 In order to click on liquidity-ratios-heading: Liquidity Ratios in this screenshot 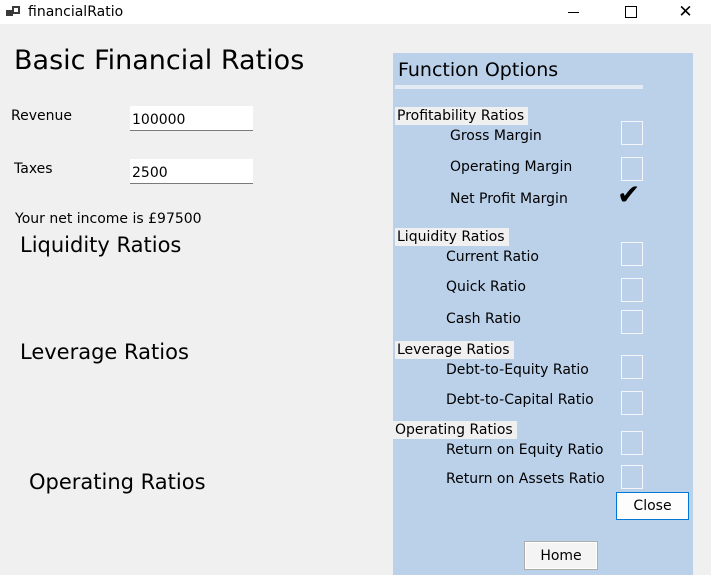, I will do `click(101, 245)`.